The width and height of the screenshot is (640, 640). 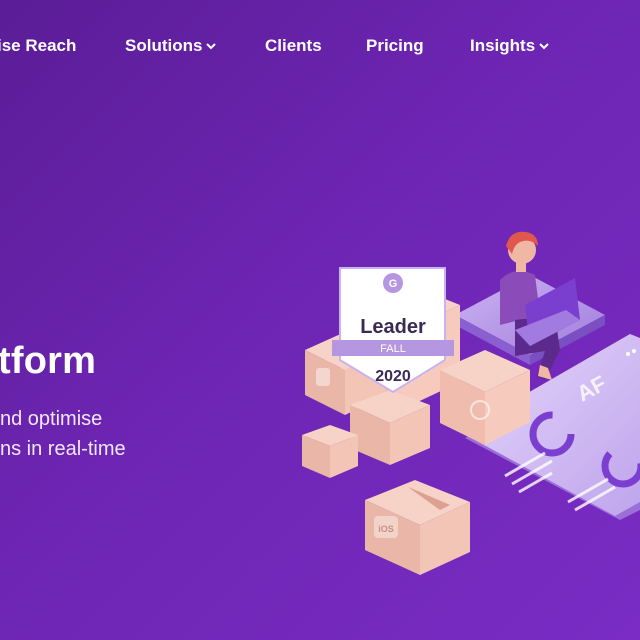 I want to click on nav-item-clients: Clients, so click(x=293, y=46).